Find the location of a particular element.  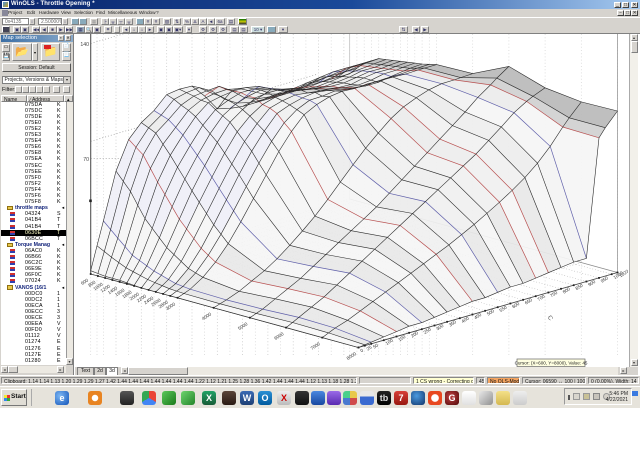

svg-text: 950 is located at coordinates (605, 279).